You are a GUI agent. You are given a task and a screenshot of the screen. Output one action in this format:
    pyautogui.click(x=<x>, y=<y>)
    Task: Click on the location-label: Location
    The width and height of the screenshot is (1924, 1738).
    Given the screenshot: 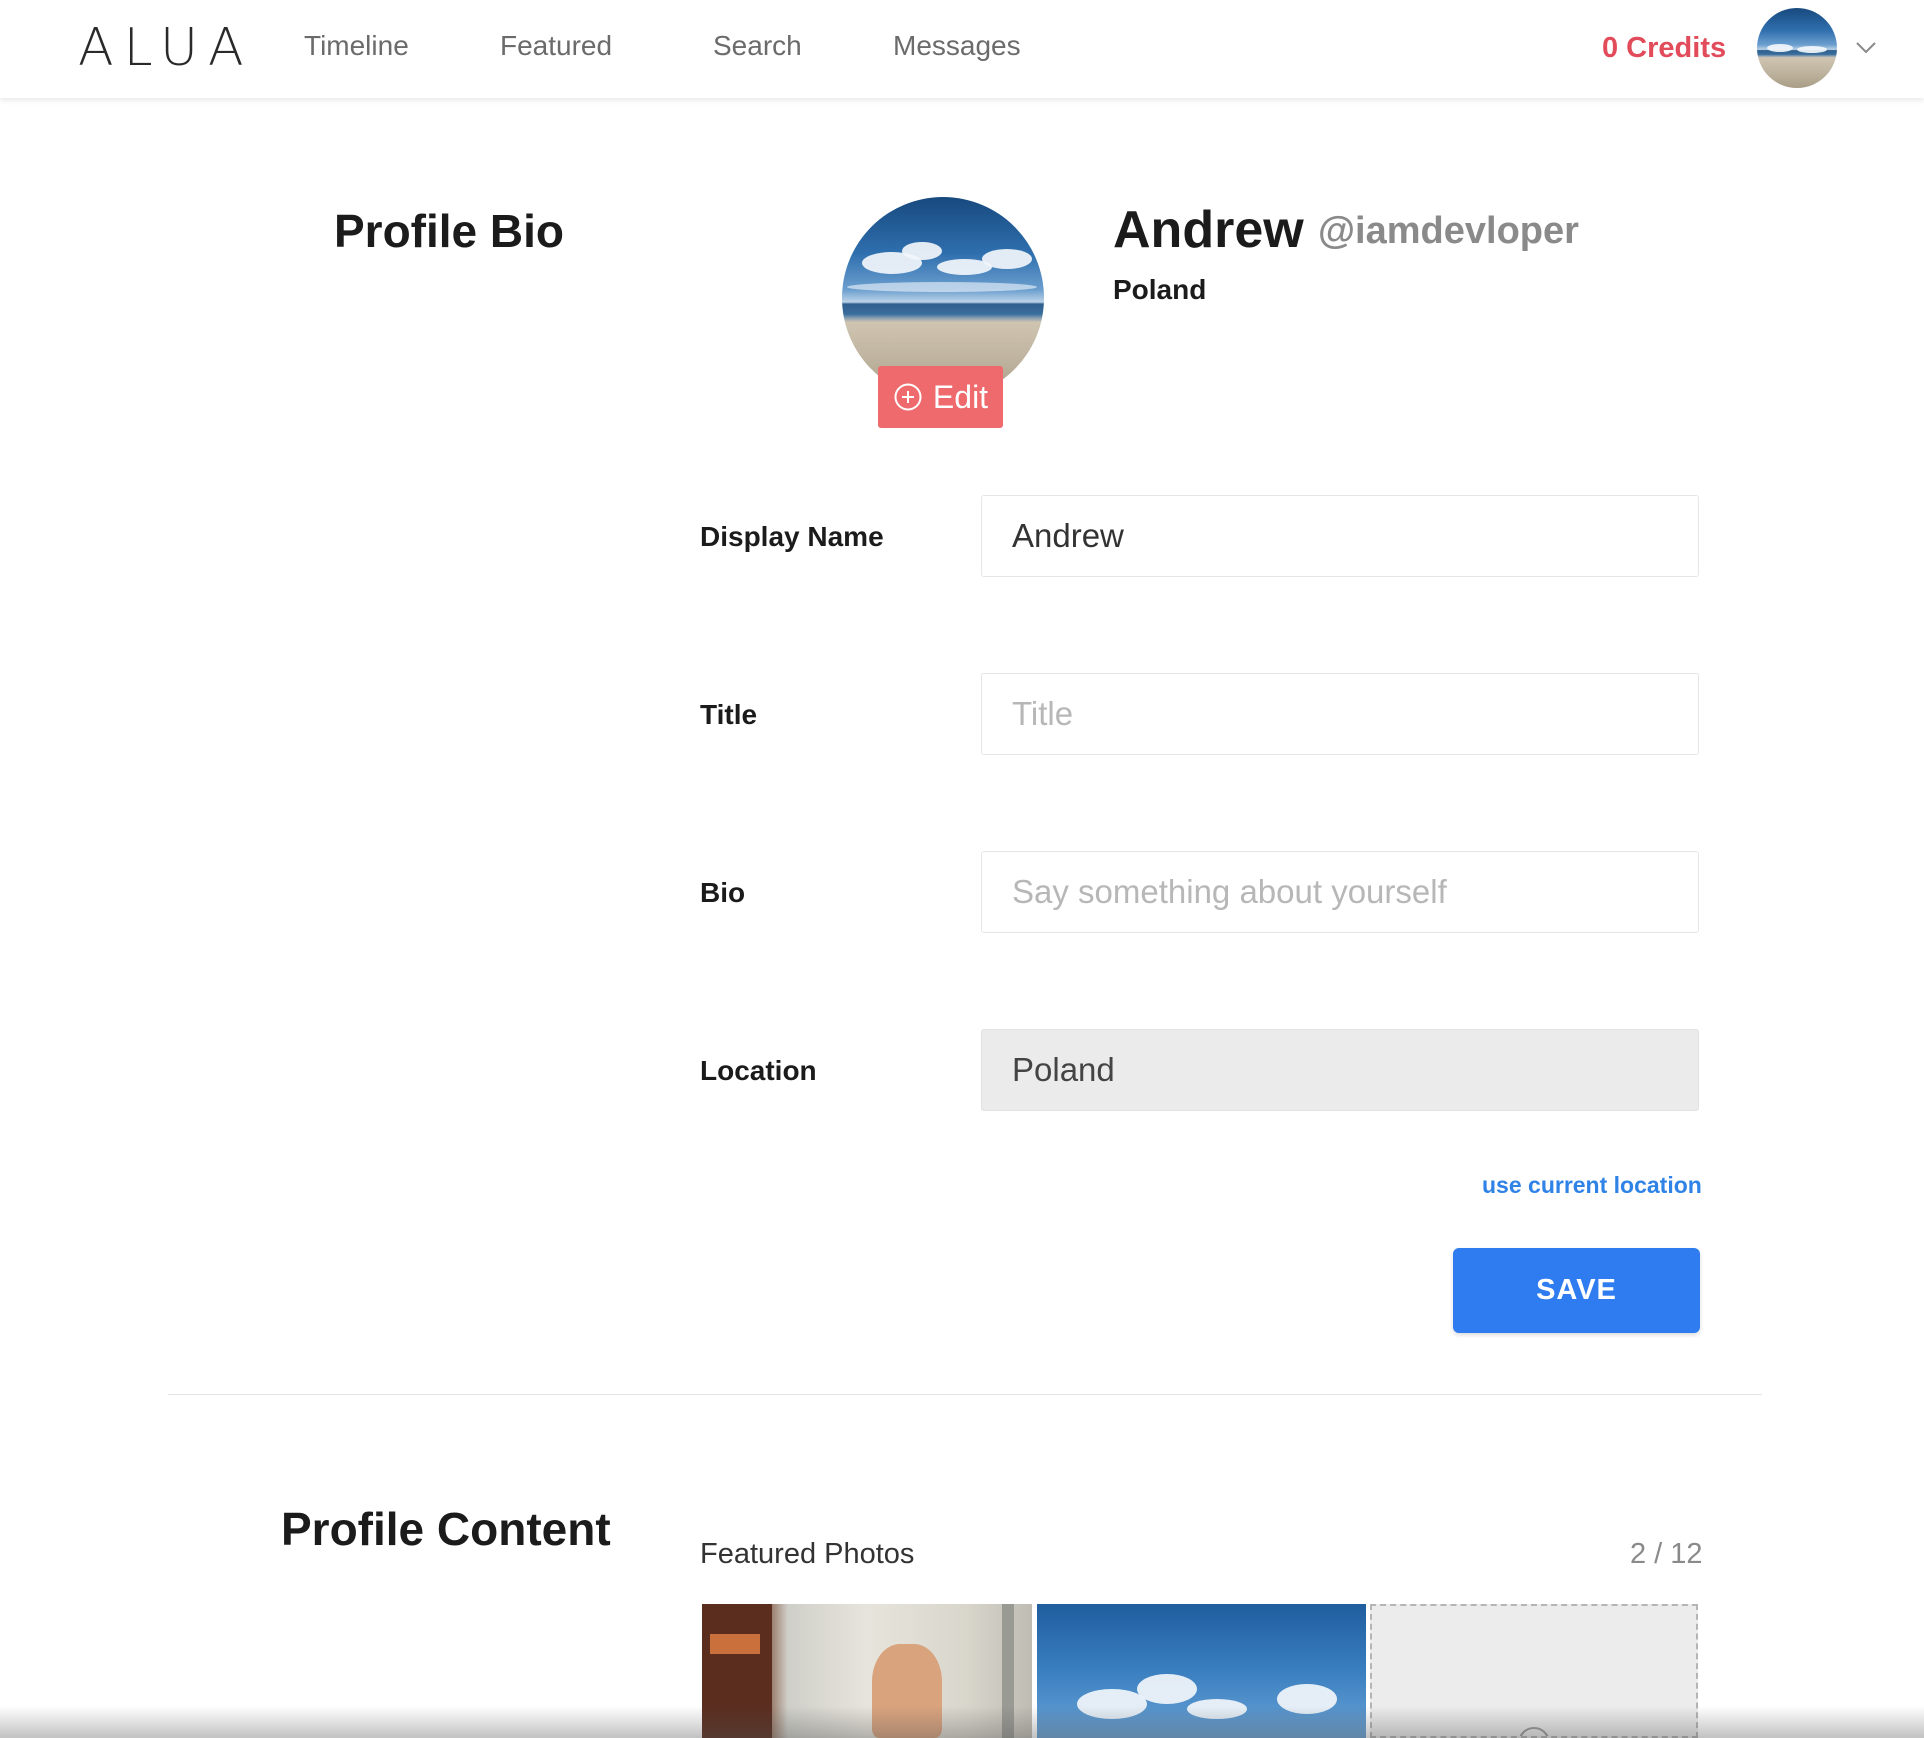 What is the action you would take?
    pyautogui.click(x=758, y=1070)
    